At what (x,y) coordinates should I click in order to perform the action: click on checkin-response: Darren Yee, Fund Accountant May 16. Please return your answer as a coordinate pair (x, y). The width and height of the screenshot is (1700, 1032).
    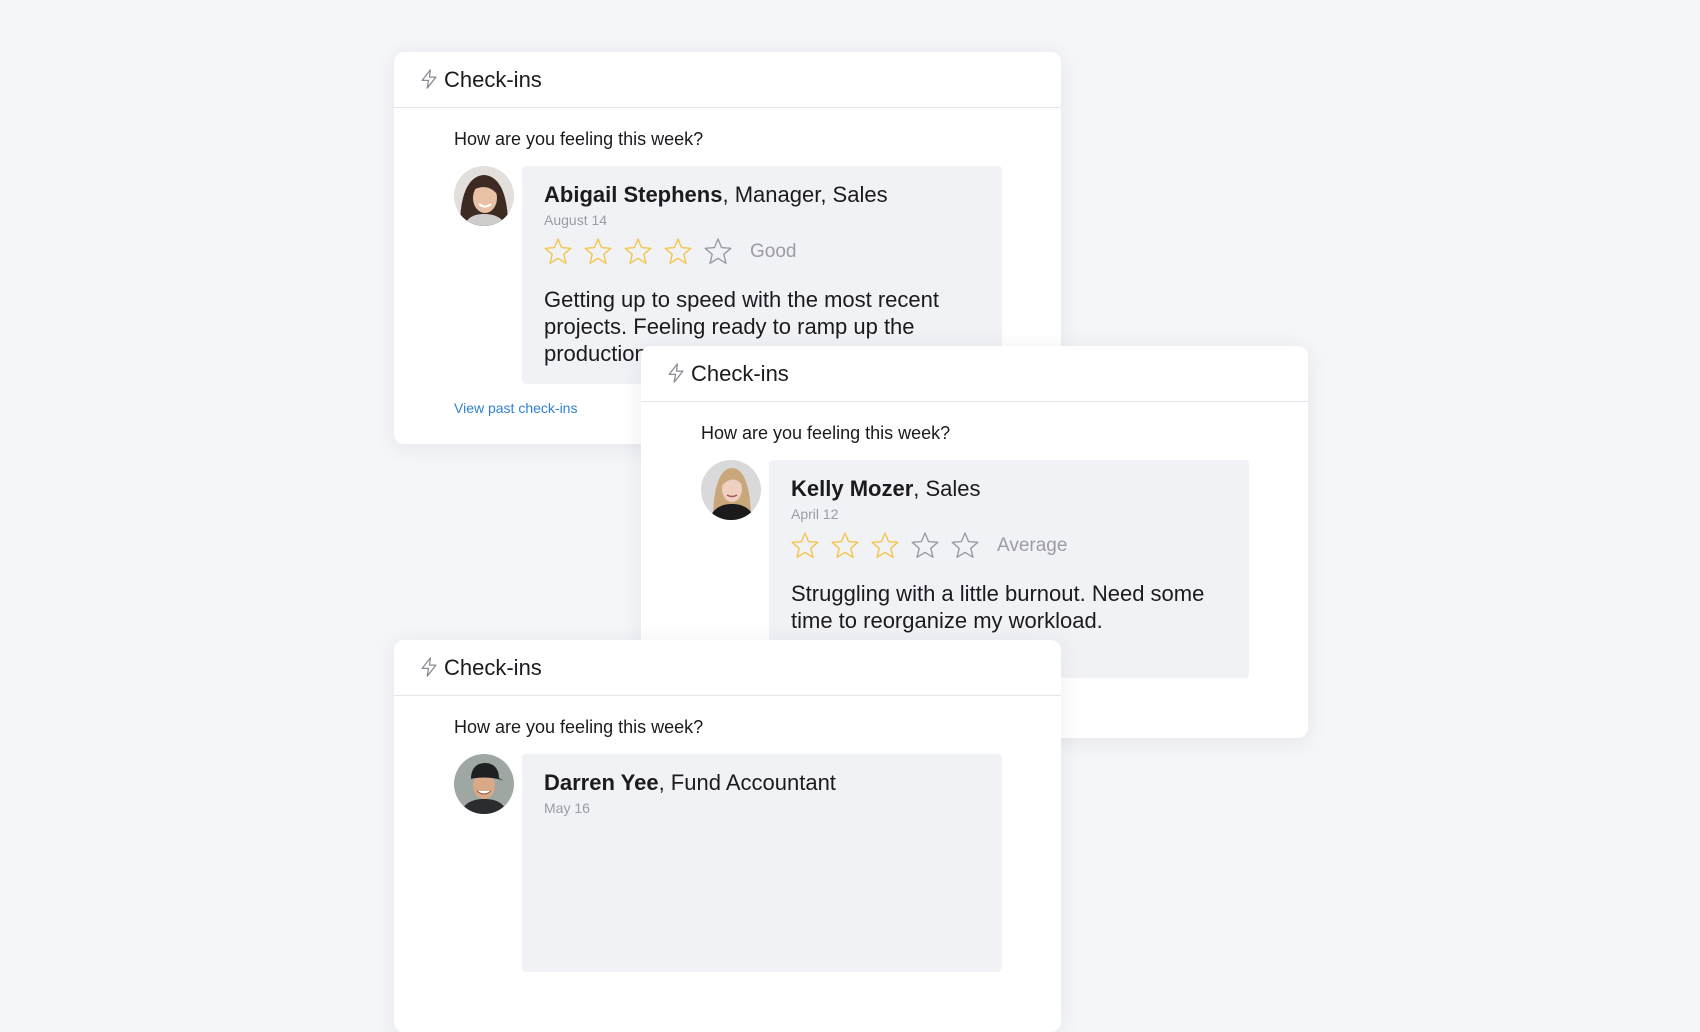
    Looking at the image, I should click on (762, 863).